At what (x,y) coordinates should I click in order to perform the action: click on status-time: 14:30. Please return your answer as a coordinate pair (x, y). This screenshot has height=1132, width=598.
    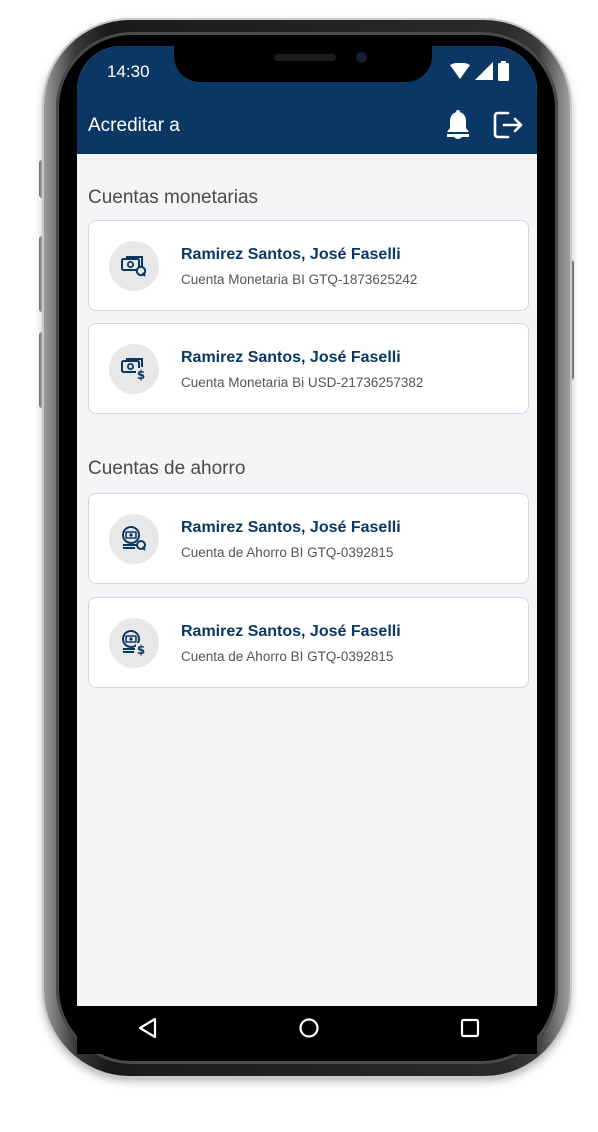
    Looking at the image, I should click on (128, 71).